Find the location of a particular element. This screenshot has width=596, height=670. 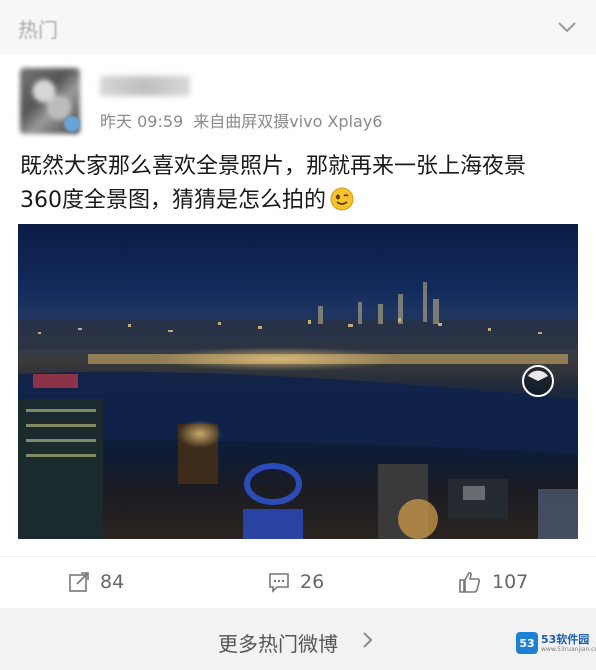

chevron-right-icon is located at coordinates (368, 640).